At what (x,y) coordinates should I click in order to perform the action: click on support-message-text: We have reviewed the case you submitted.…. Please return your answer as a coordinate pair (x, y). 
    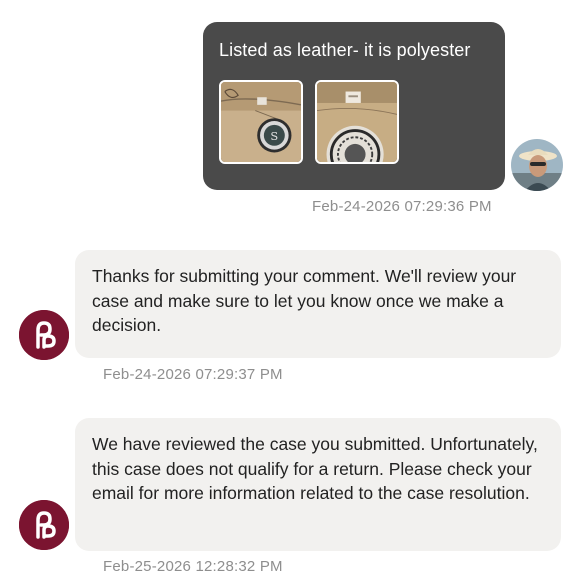
    Looking at the image, I should click on (315, 468).